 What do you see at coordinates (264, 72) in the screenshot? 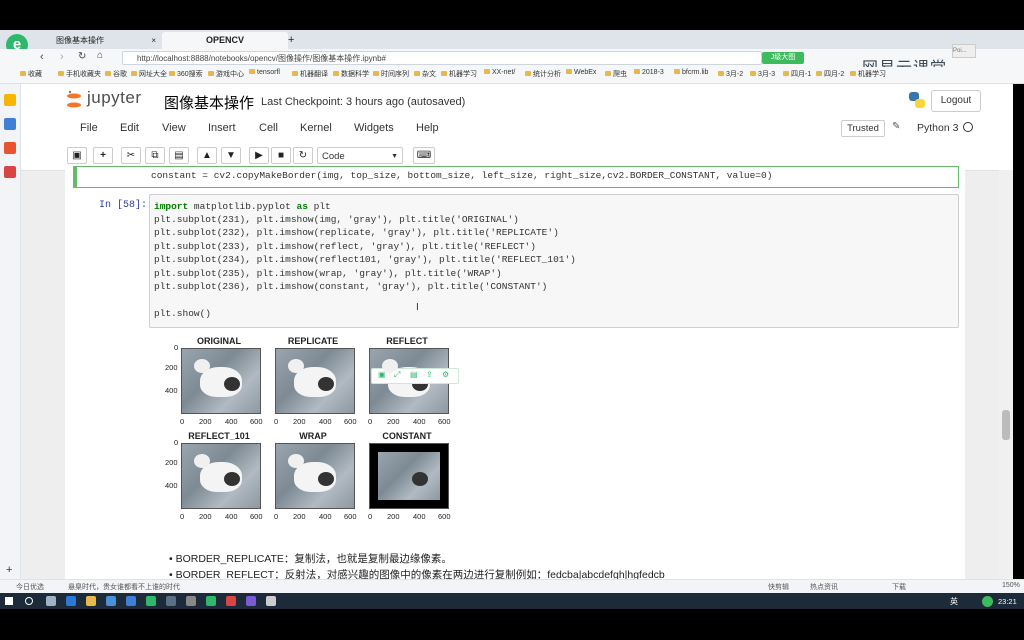
I see `bookmark-item: tensorfl` at bounding box center [264, 72].